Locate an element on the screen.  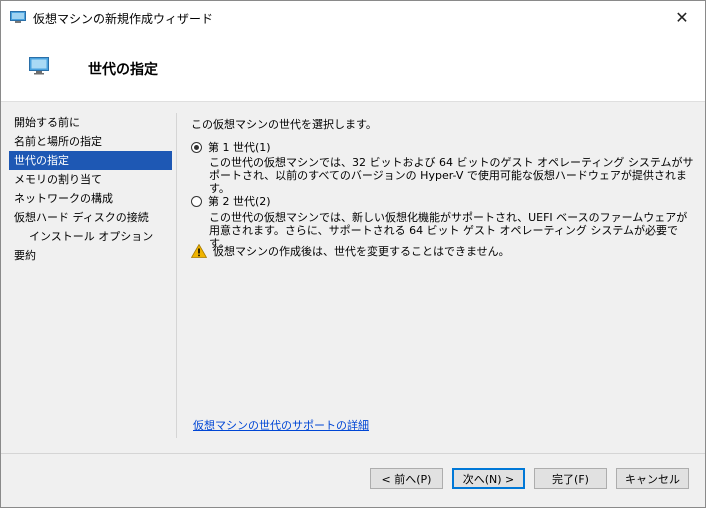
hyper-v-vm-icon is located at coordinates (18, 17).